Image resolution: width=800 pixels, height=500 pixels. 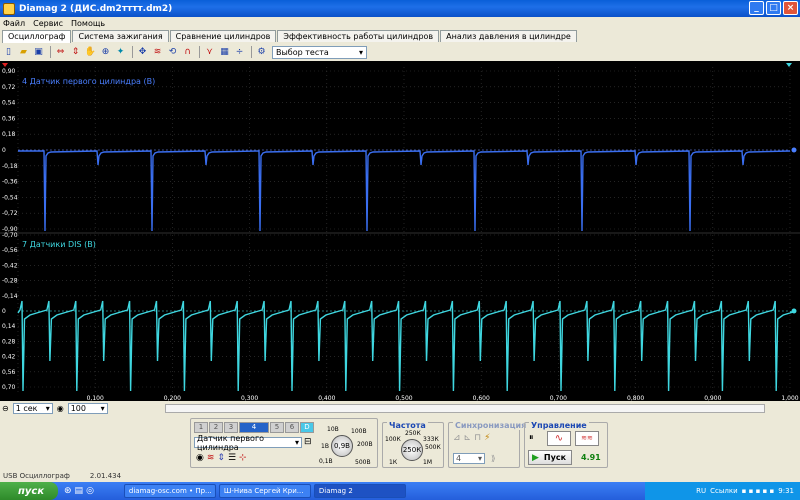 I want to click on quick-launch-icon: ◎, so click(x=90, y=491).